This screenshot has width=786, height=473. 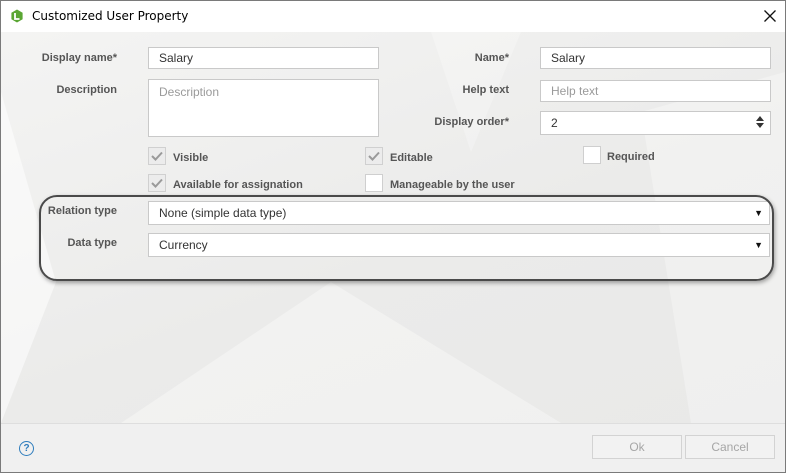 What do you see at coordinates (411, 158) in the screenshot?
I see `editable-label: Editable` at bounding box center [411, 158].